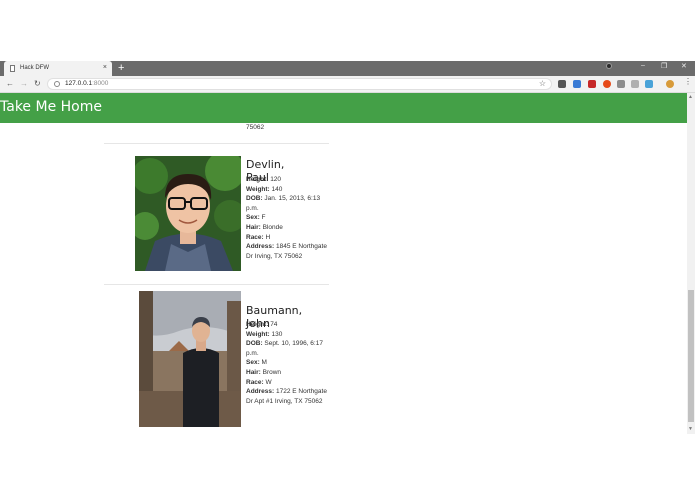 This screenshot has height=494, width=695. What do you see at coordinates (37, 83) in the screenshot?
I see `reload-button: ↻` at bounding box center [37, 83].